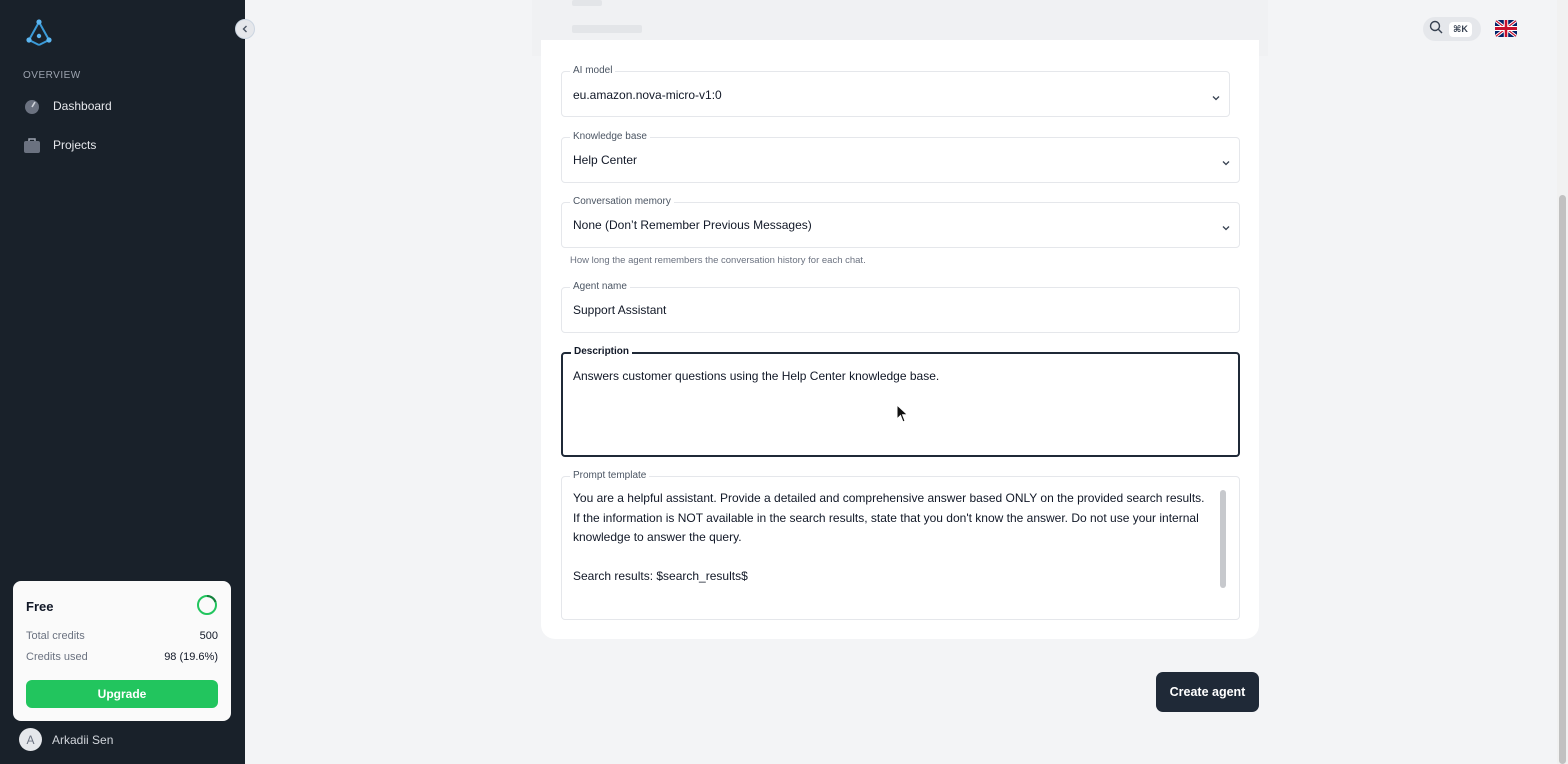  What do you see at coordinates (610, 137) in the screenshot?
I see `knowledge-base-label: Knowledge base` at bounding box center [610, 137].